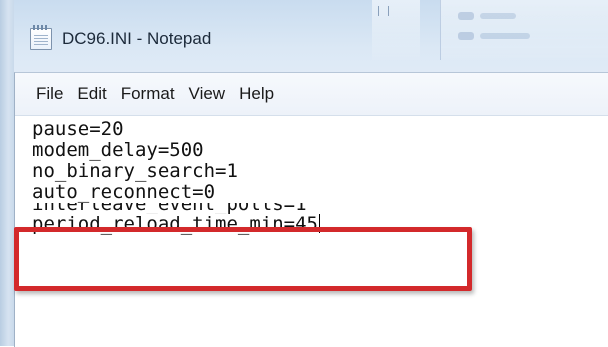 This screenshot has width=608, height=347. I want to click on text-line-highlighted: period_reload_time_min=45, so click(317, 224).